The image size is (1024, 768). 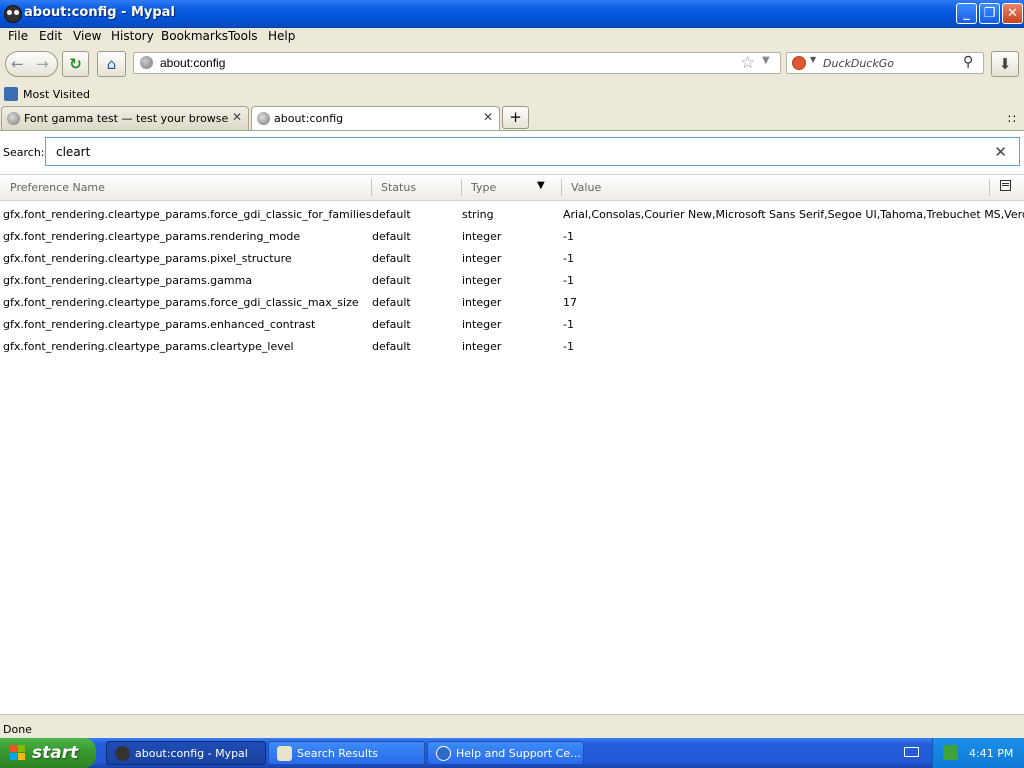 I want to click on column-preference-name: Preference Name, so click(x=57, y=187).